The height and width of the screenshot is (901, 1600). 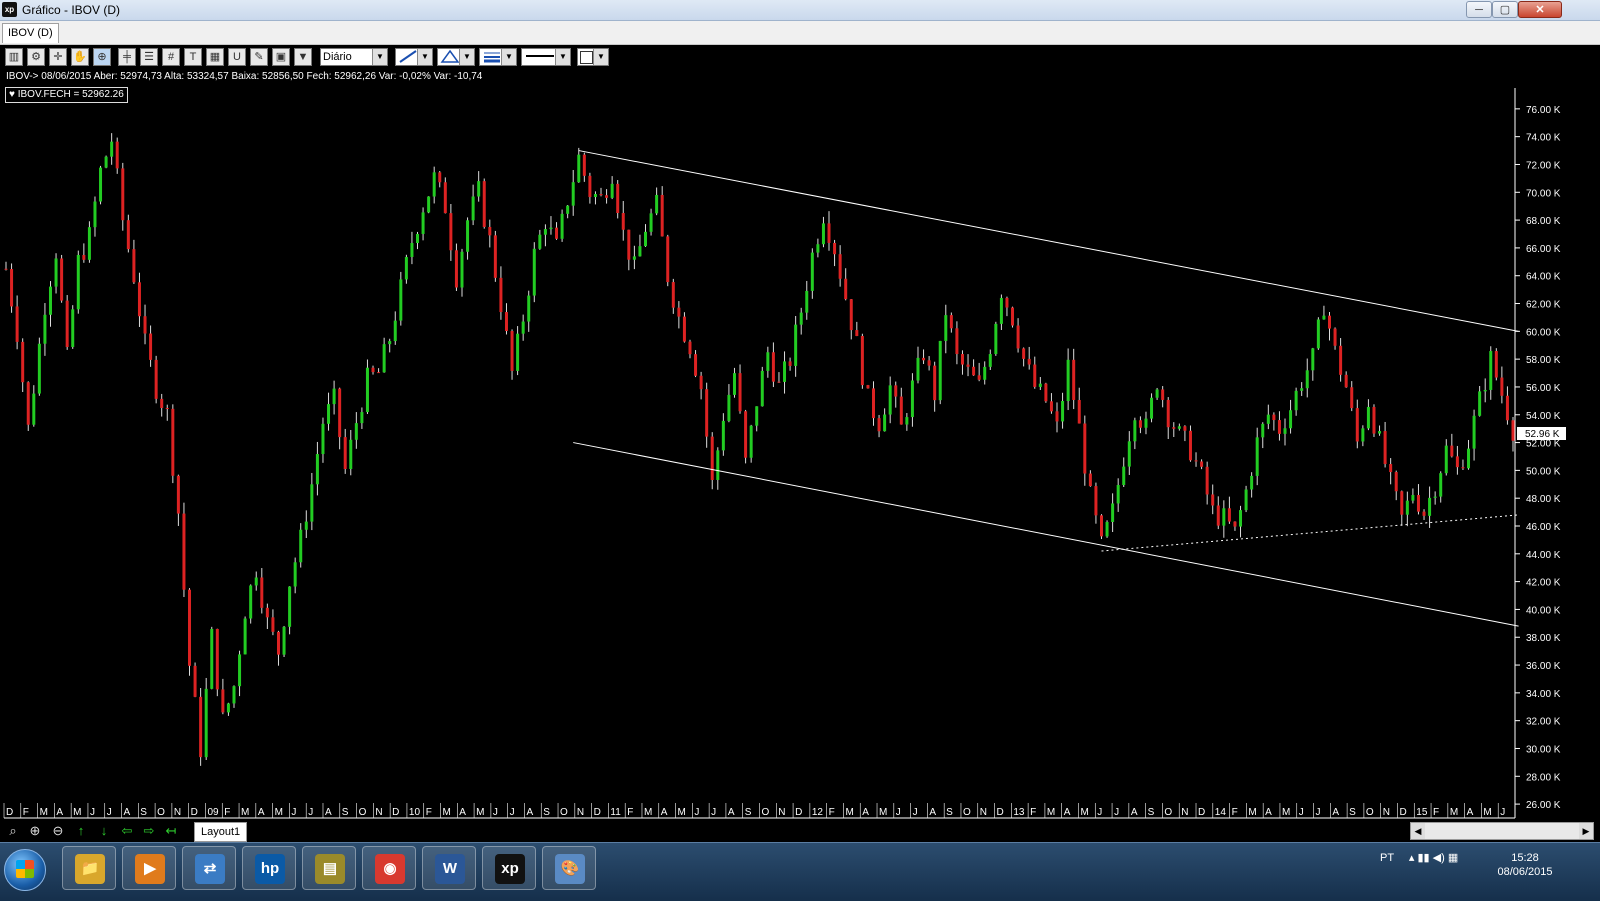 What do you see at coordinates (58, 831) in the screenshot?
I see `zoom-out-icon: ⊖` at bounding box center [58, 831].